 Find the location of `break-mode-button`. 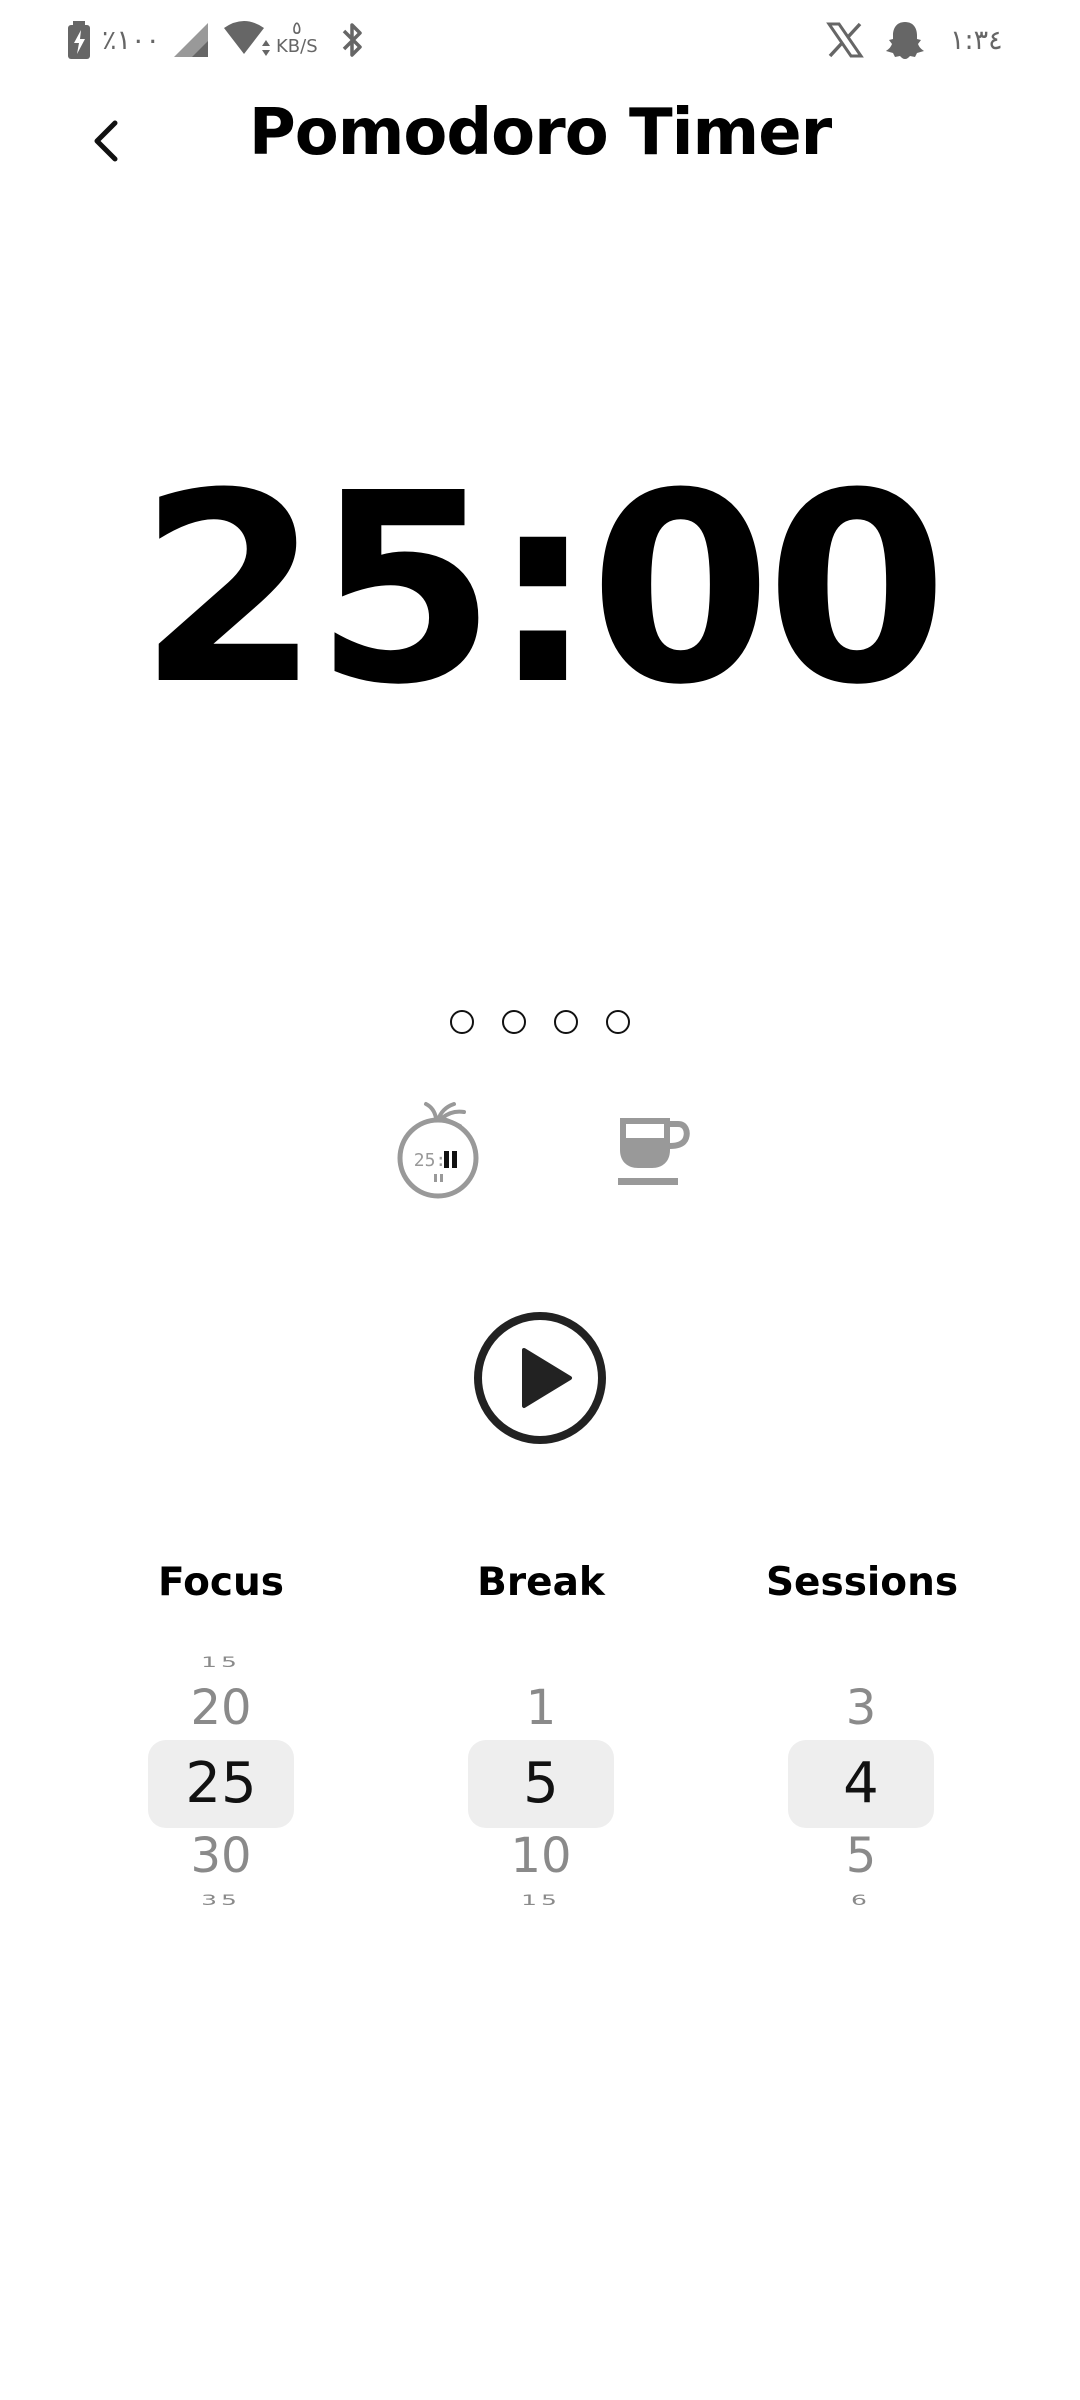

break-mode-button is located at coordinates (654, 1150).